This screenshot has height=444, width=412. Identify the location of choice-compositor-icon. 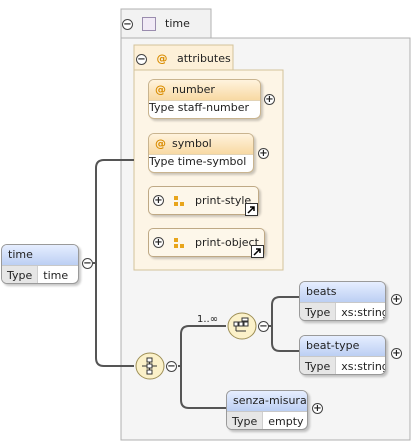
(150, 366).